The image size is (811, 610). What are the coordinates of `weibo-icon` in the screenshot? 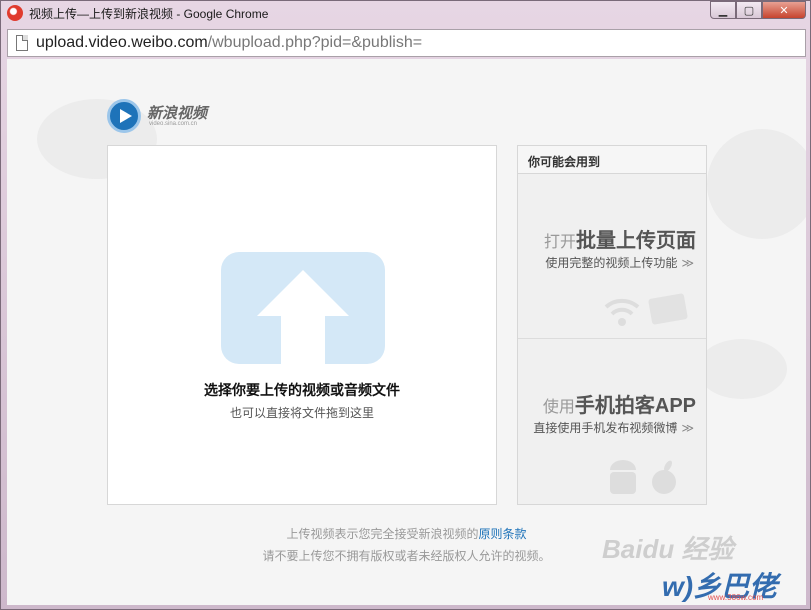 It's located at (15, 13).